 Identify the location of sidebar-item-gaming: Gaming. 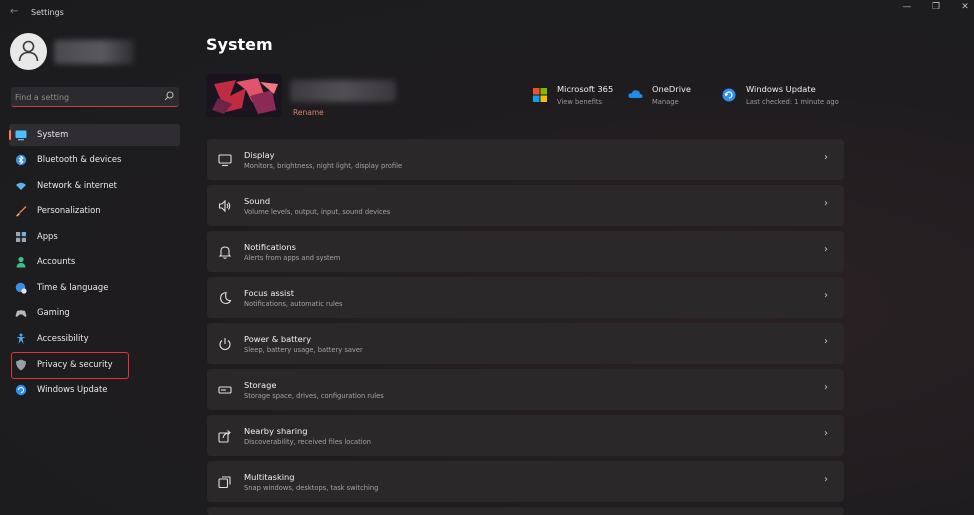
(94, 313).